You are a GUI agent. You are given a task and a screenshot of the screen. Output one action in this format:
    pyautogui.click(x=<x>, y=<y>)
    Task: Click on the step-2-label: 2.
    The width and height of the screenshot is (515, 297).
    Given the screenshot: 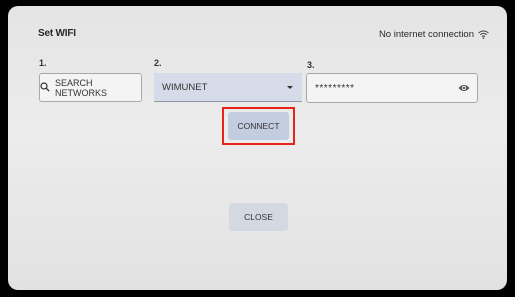 What is the action you would take?
    pyautogui.click(x=158, y=63)
    